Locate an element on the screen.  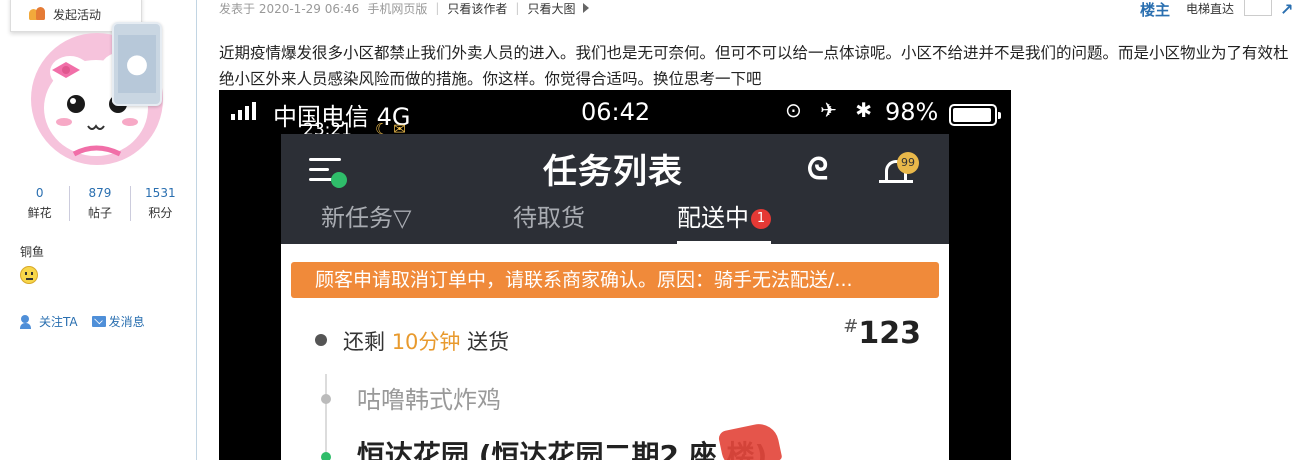
mobile-client-icon: ● is located at coordinates (137, 64).